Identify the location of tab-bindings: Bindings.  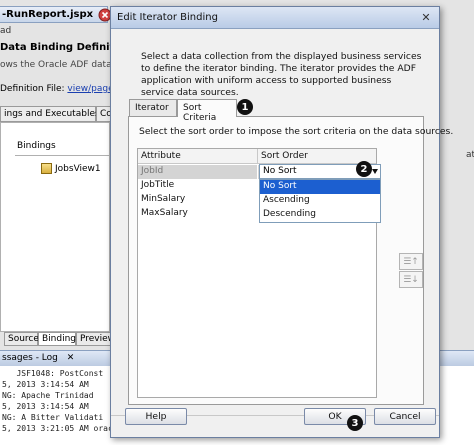
(59, 339).